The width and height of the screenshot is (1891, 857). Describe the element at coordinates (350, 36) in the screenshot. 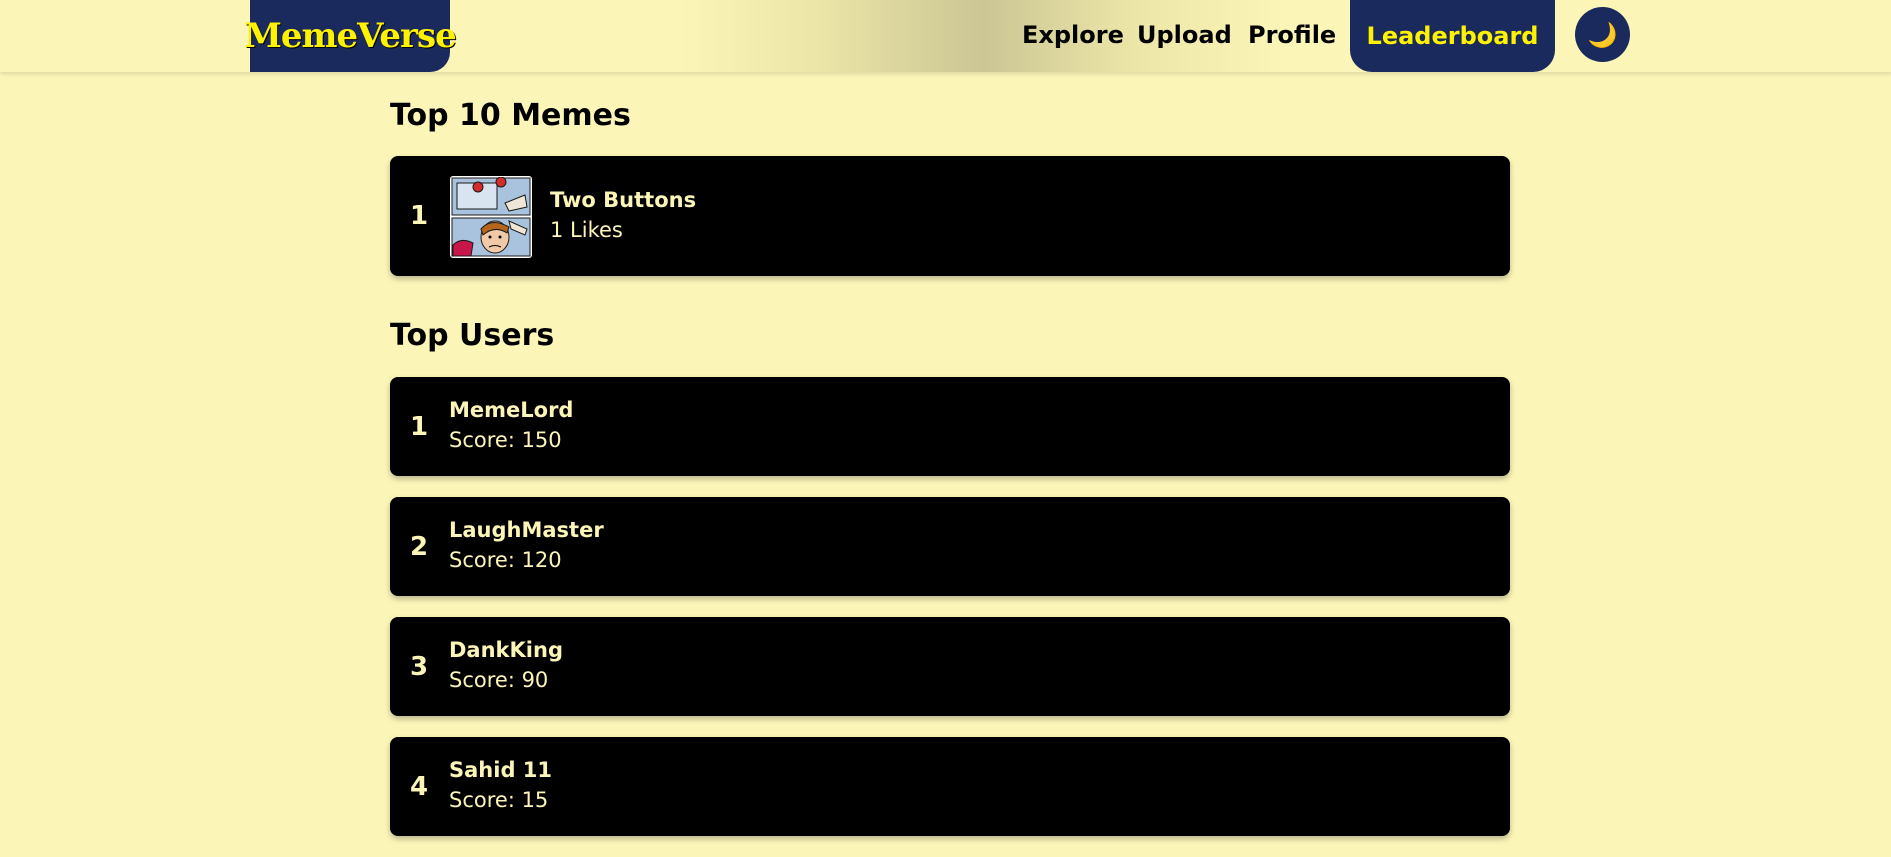

I see `logo: MemeVerse` at that location.